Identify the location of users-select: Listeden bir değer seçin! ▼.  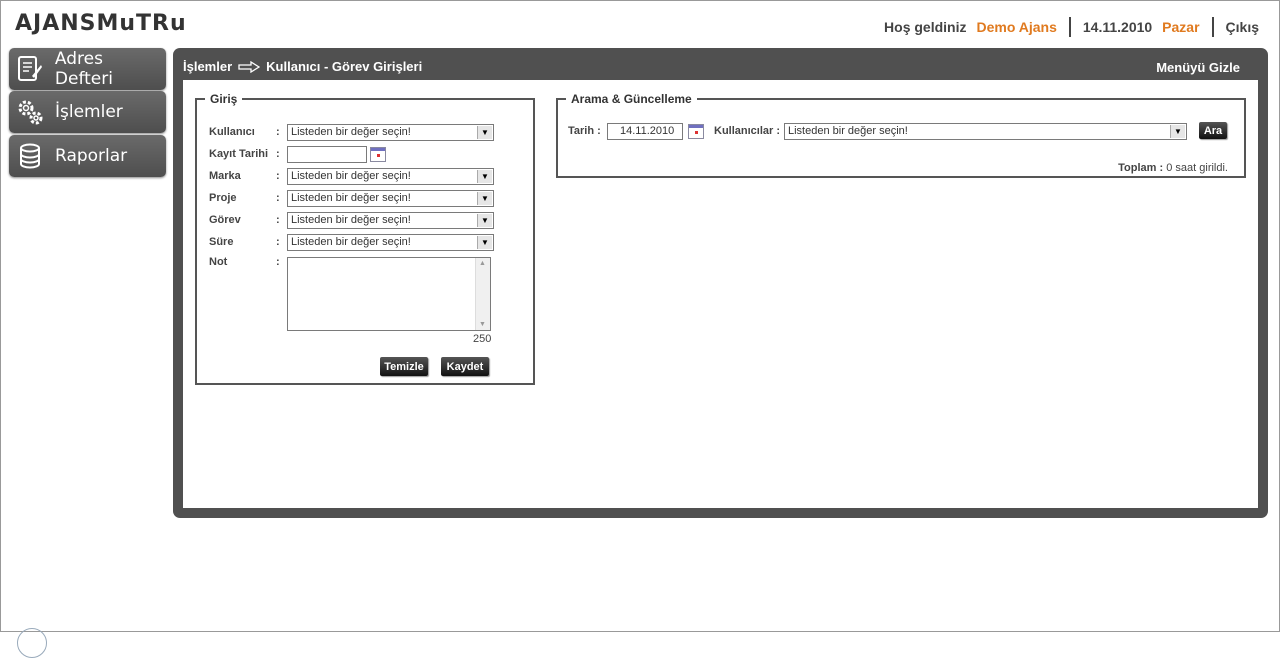
(985, 131).